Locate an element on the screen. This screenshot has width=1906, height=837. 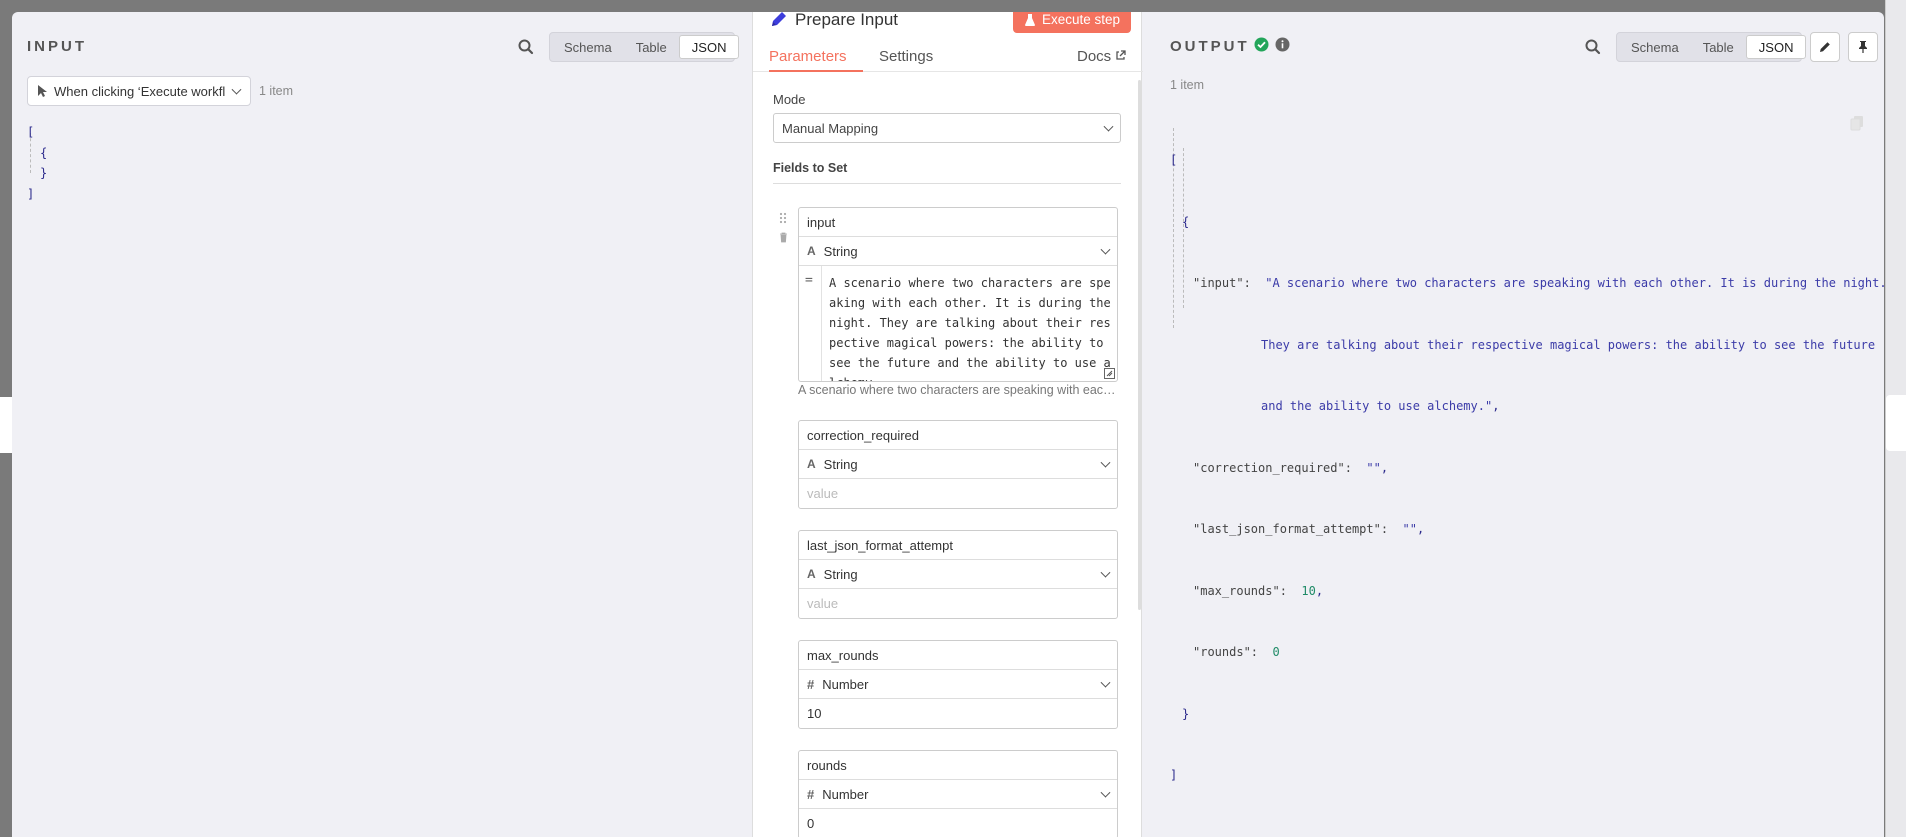
input-view-switcher: Schema Table JSON is located at coordinates (644, 47).